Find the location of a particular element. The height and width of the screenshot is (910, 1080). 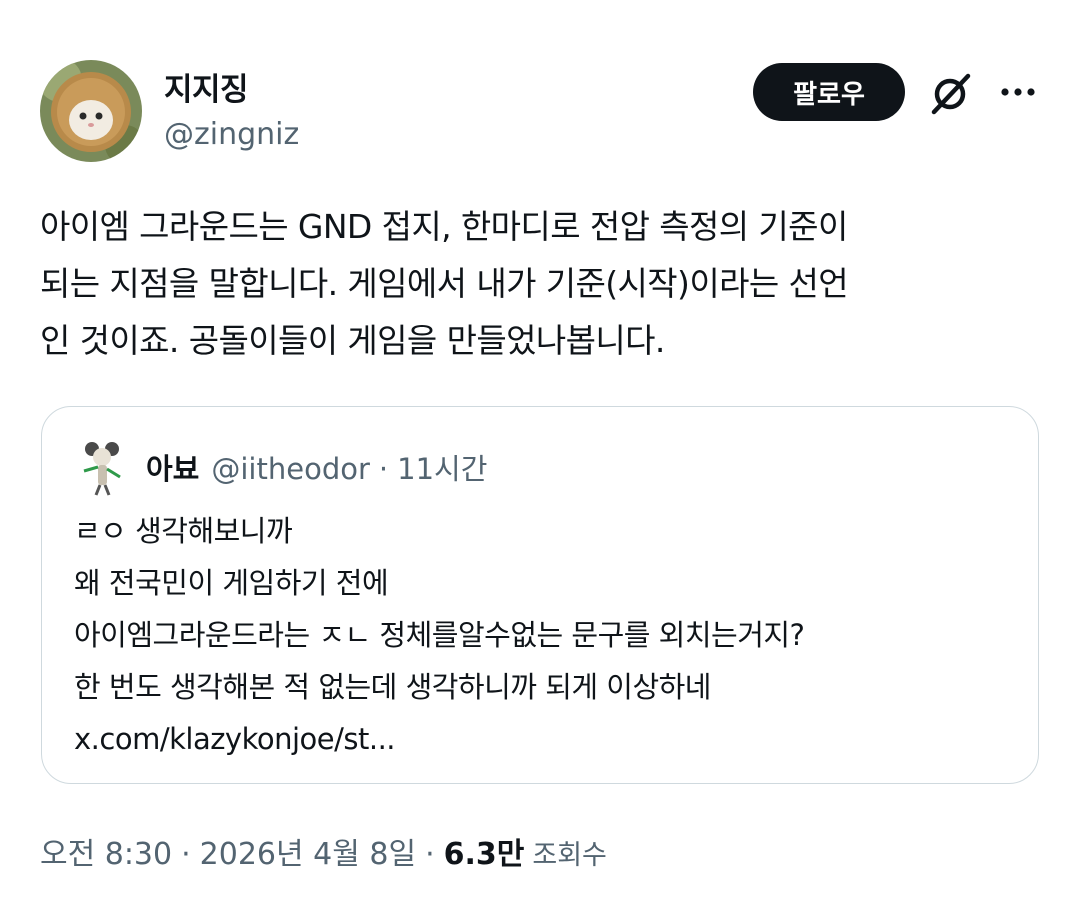

tweet-line: 인 것이죠. 공돌이들이 게임을 만들었나봅니다. is located at coordinates (352, 340).